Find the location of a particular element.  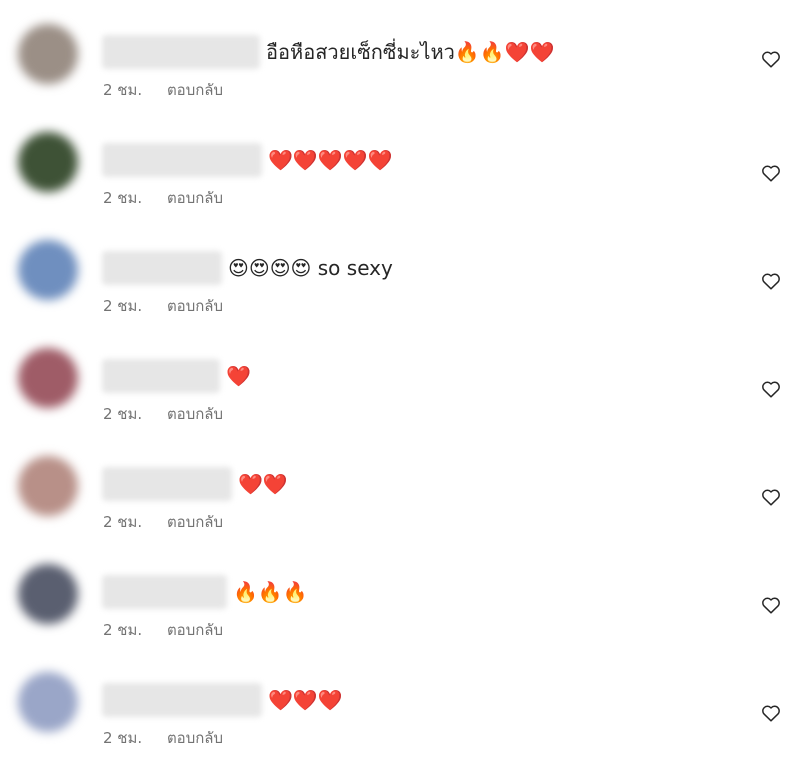

comment-header: อือหือสวยเซ็กซี่มะไหว🔥🔥❤️❤️ is located at coordinates (328, 52).